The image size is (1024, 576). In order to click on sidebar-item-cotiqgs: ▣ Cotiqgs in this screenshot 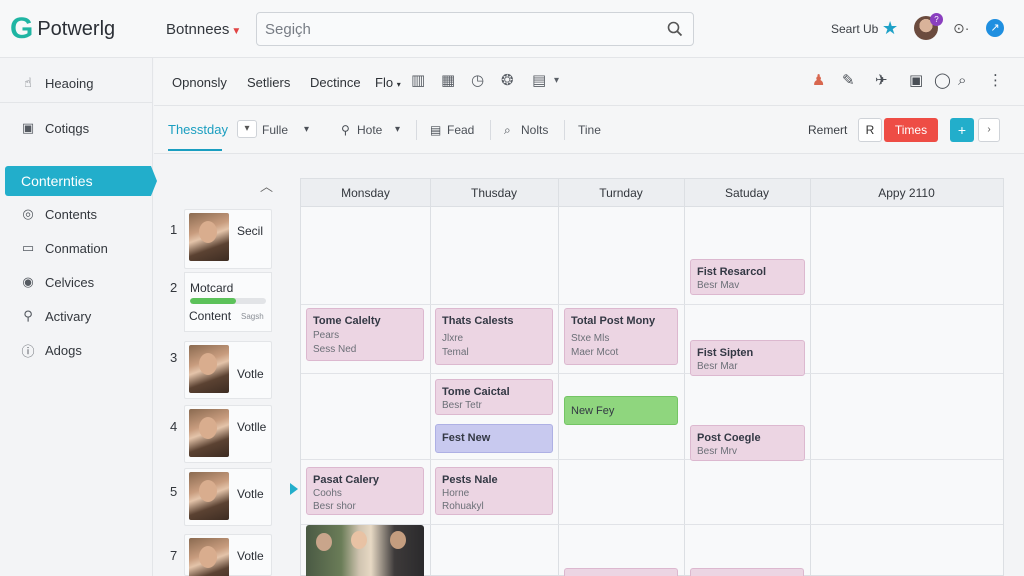, I will do `click(54, 128)`.